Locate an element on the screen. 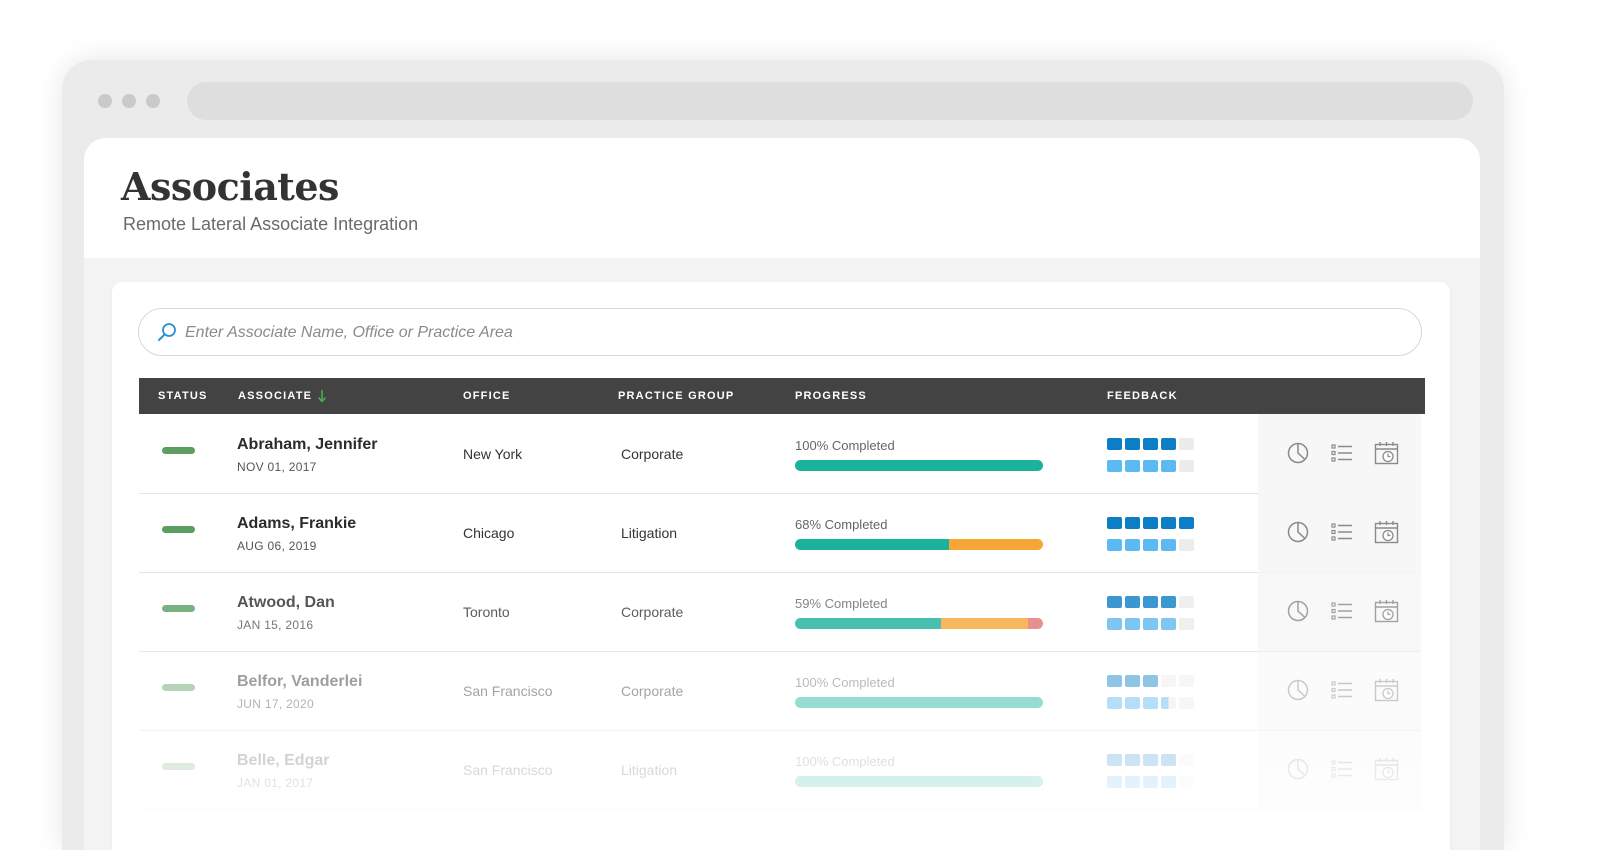 The width and height of the screenshot is (1605, 850). office-cell: San Francisco is located at coordinates (508, 691).